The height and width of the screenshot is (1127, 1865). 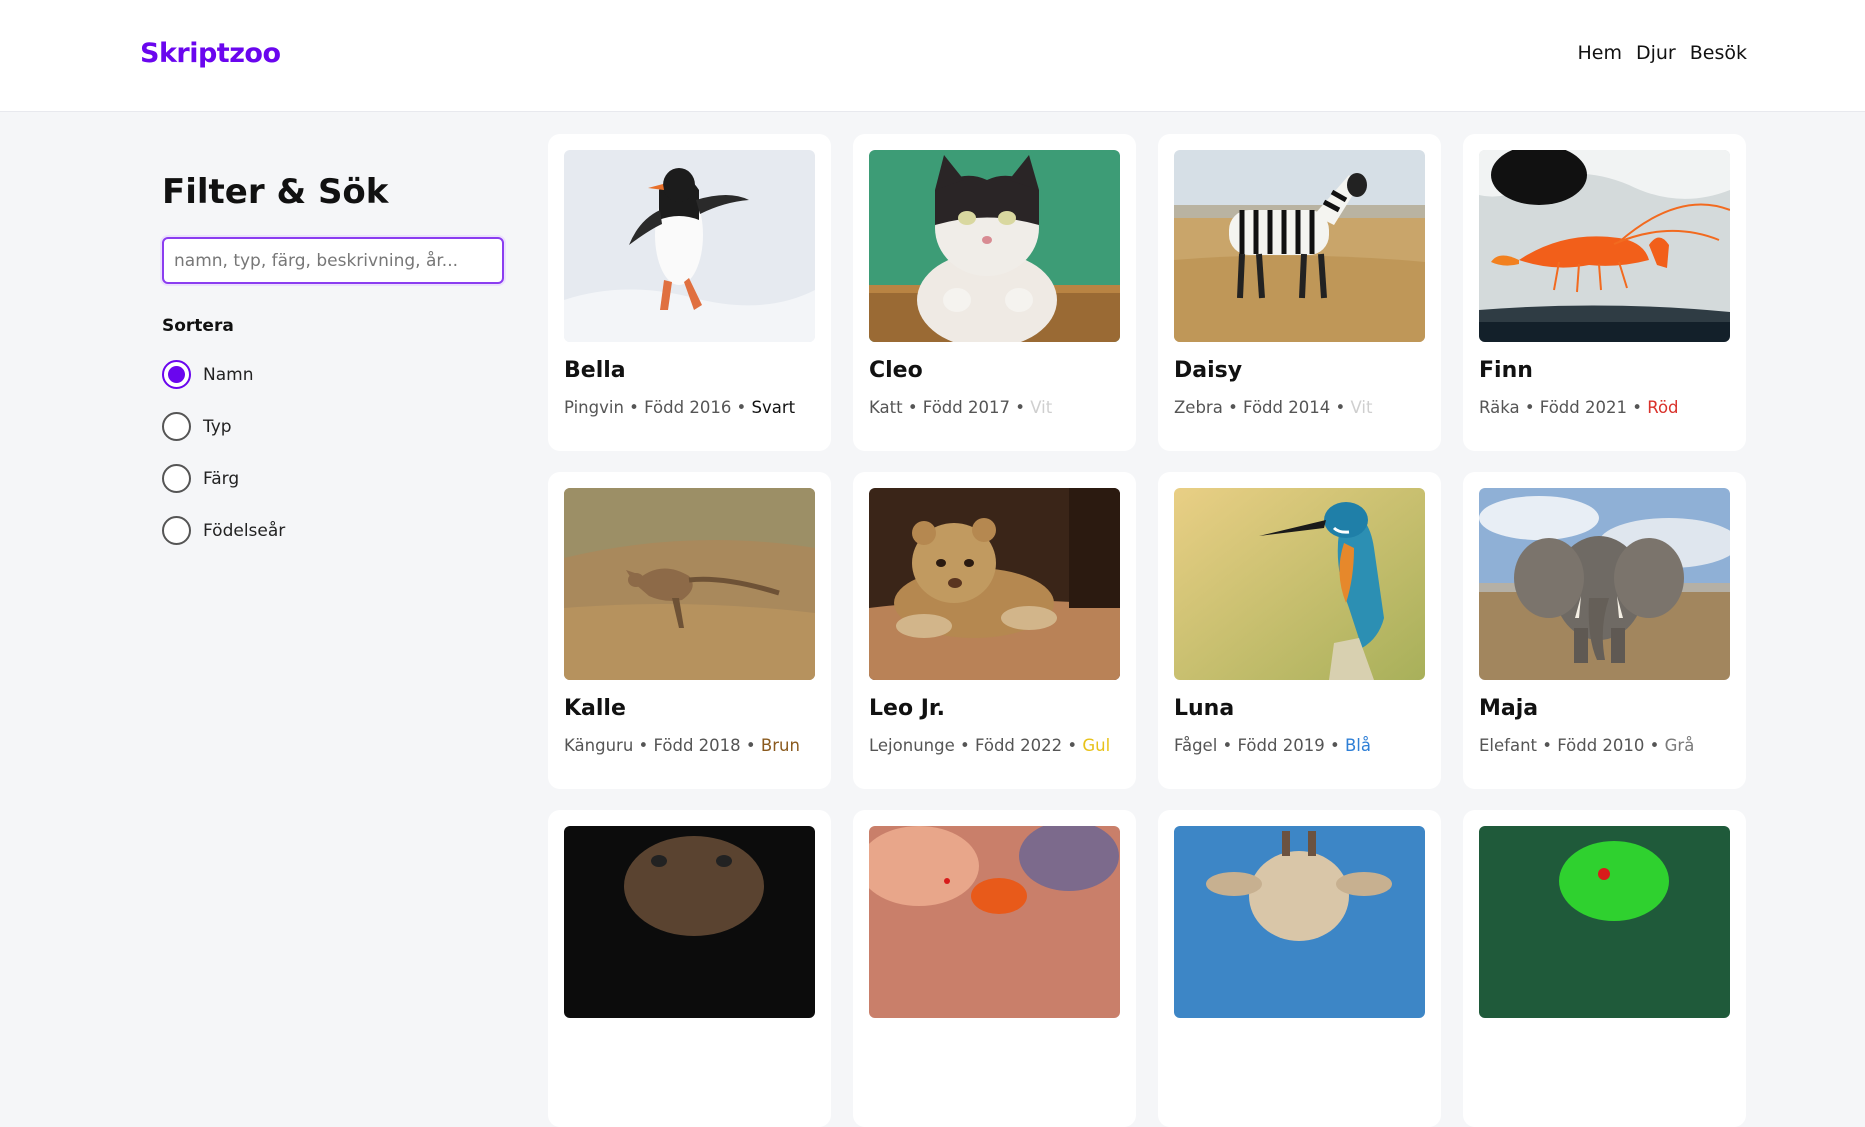 I want to click on animal-color: Gul, so click(x=1096, y=745).